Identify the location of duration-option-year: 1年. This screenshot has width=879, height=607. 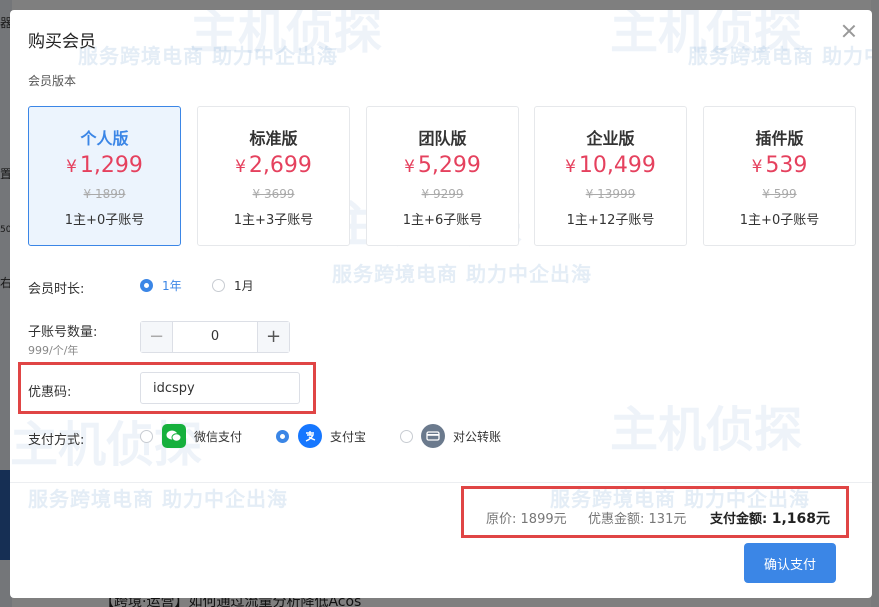
(172, 285).